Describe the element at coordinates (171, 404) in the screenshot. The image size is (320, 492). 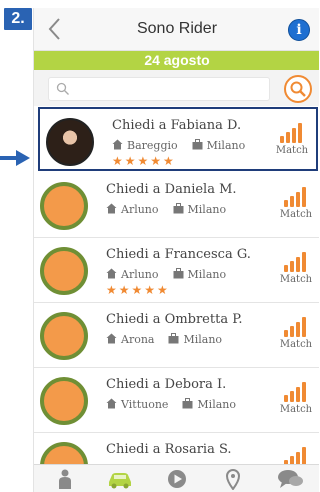
I see `route-info: Vittuone Milano` at that location.